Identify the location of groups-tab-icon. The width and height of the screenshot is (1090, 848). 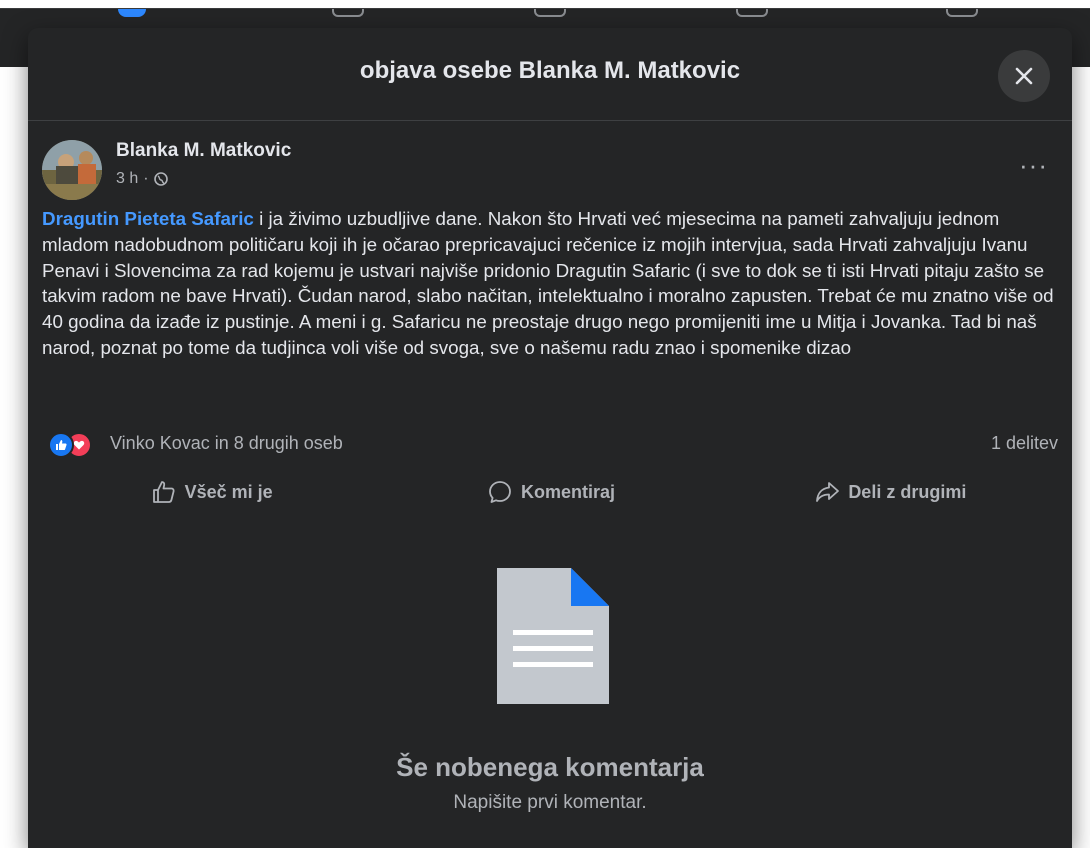
(752, 13).